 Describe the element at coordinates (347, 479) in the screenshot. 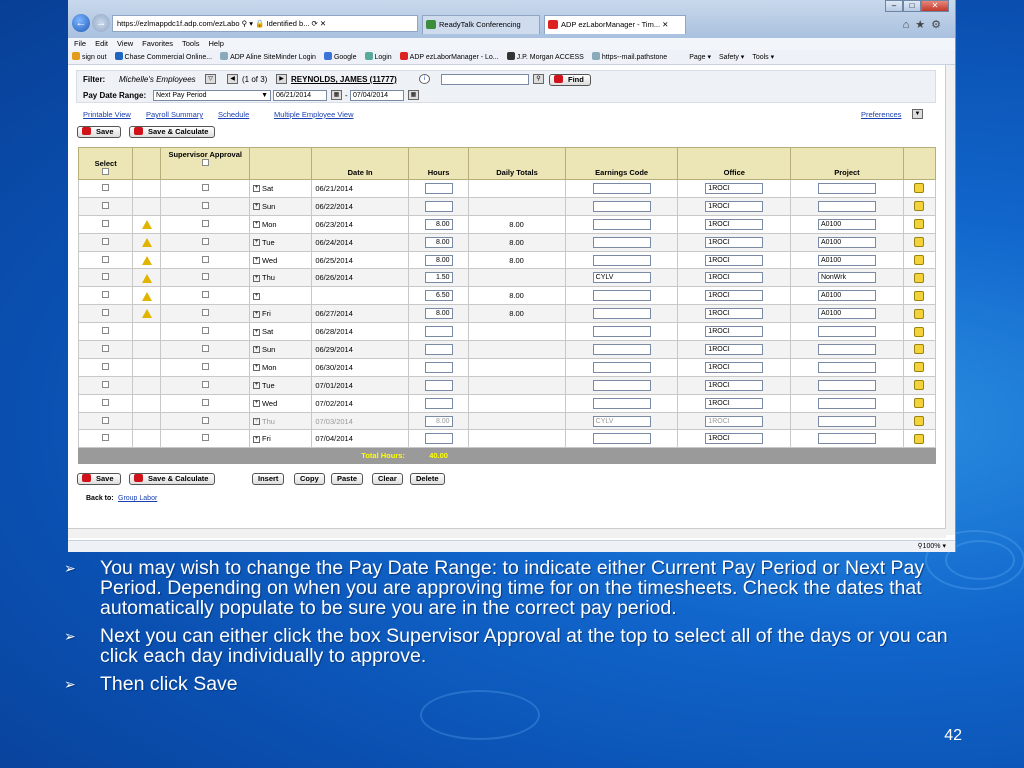

I see `paste-button: Paste` at that location.